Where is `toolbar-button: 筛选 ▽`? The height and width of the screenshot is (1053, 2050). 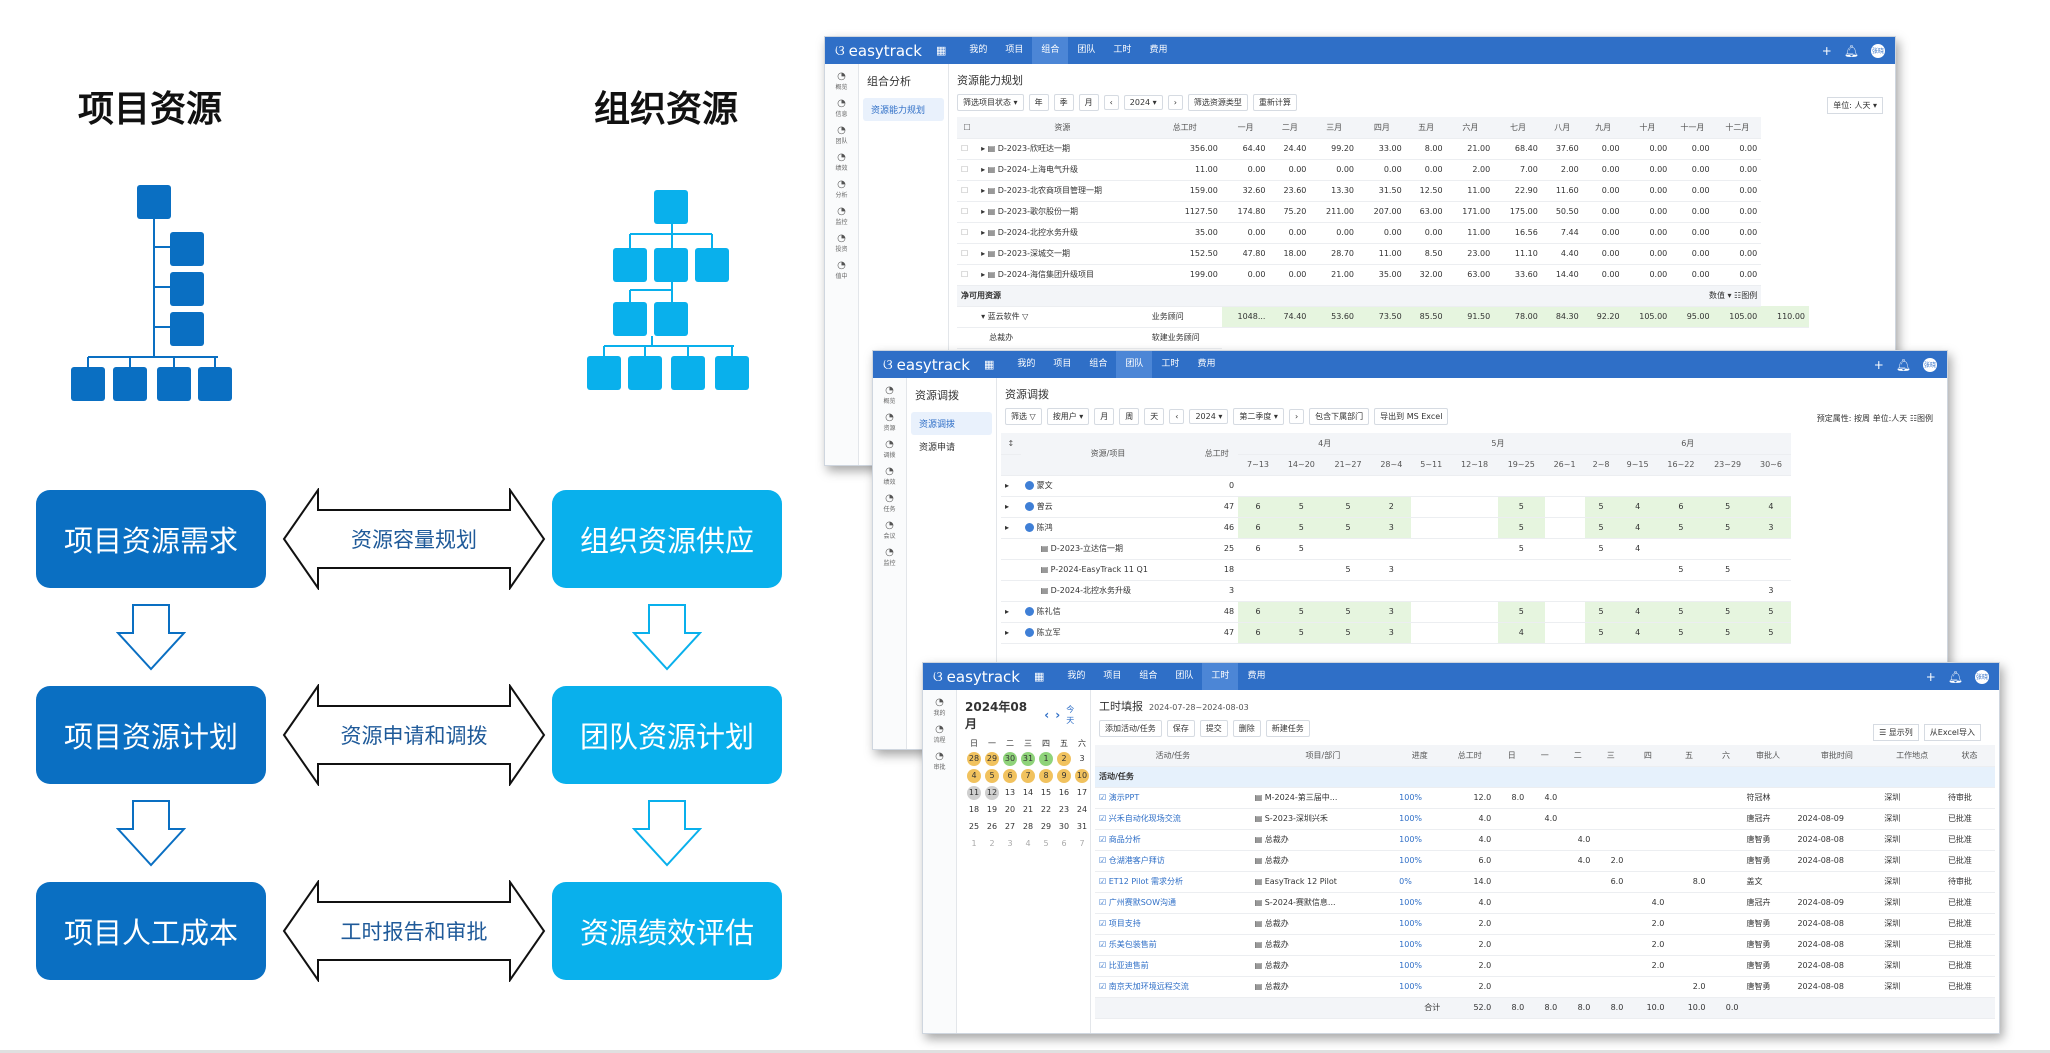 toolbar-button: 筛选 ▽ is located at coordinates (1023, 416).